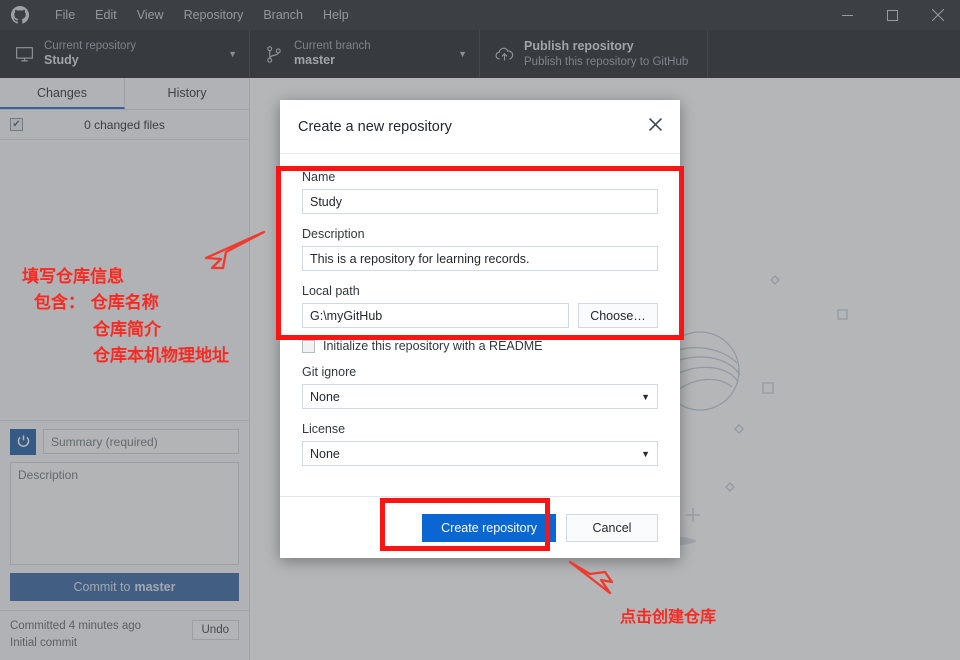 The height and width of the screenshot is (660, 960). Describe the element at coordinates (325, 453) in the screenshot. I see `license-value: None` at that location.